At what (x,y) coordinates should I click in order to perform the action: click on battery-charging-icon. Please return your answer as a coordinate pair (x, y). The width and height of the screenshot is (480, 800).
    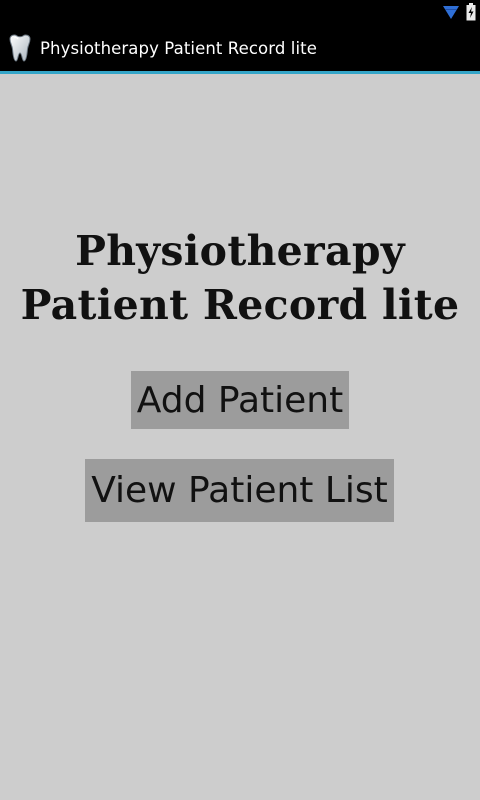
    Looking at the image, I should click on (471, 14).